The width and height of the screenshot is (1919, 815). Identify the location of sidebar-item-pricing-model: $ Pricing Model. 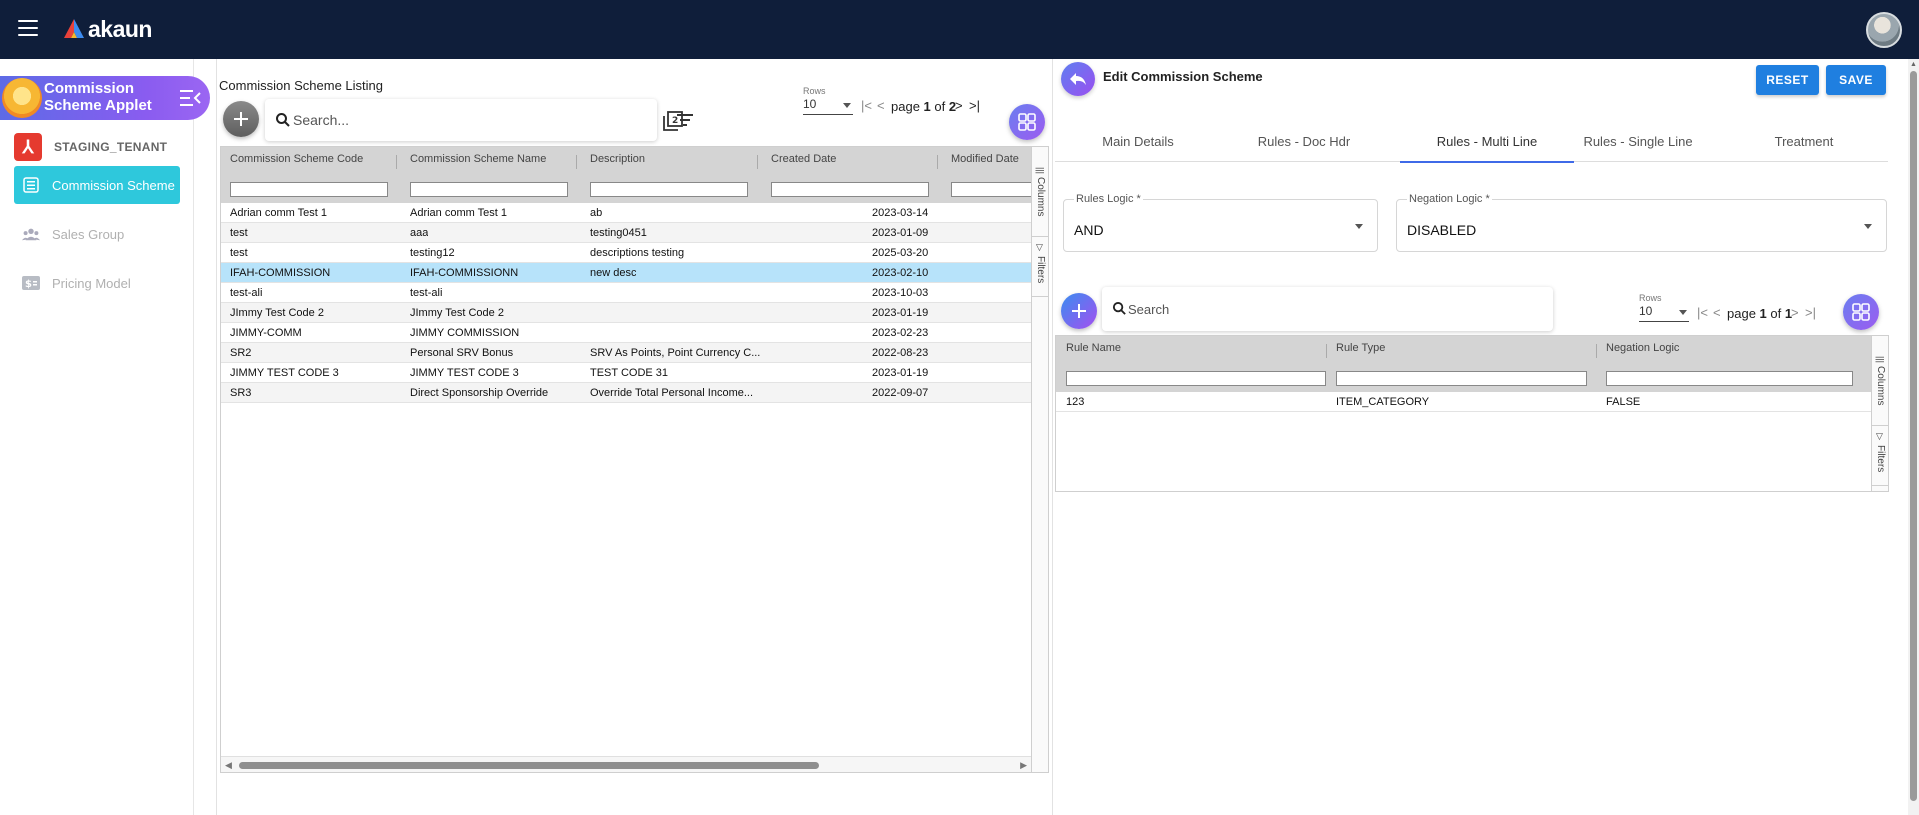
(97, 283).